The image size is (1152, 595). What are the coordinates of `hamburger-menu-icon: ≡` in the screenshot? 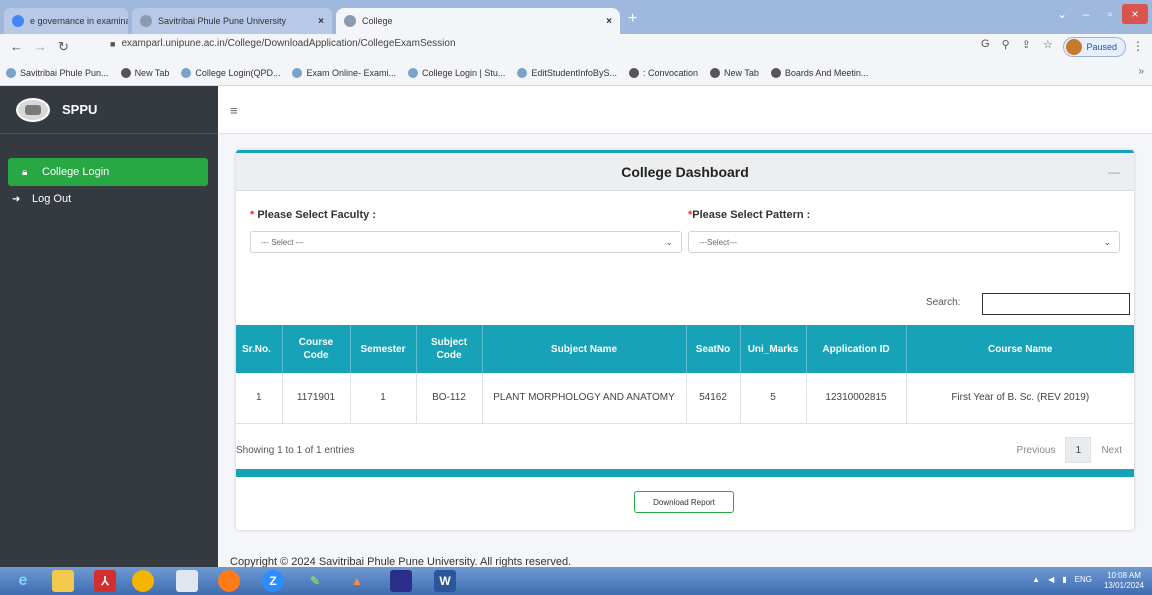 It's located at (234, 110).